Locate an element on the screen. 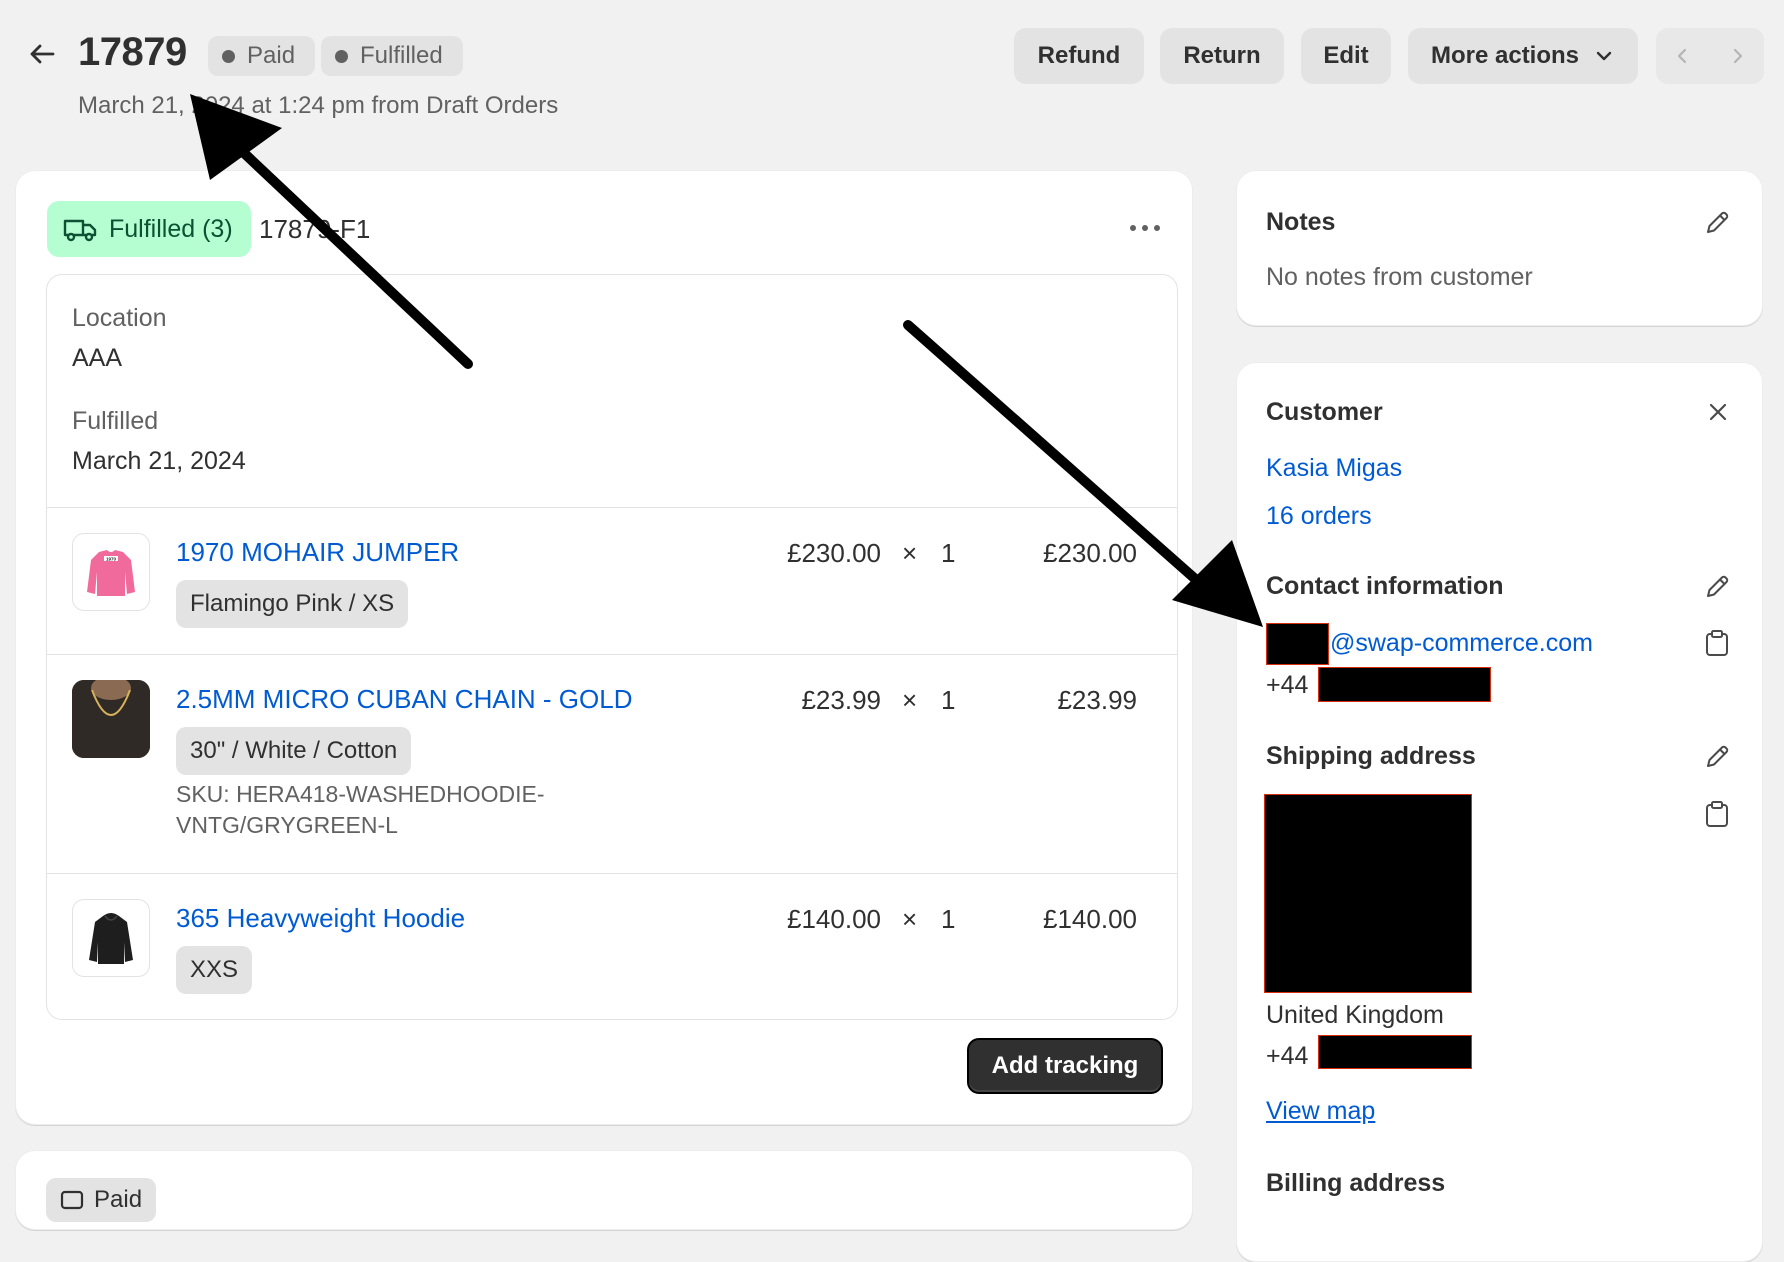 The image size is (1784, 1262). back-button is located at coordinates (42, 54).